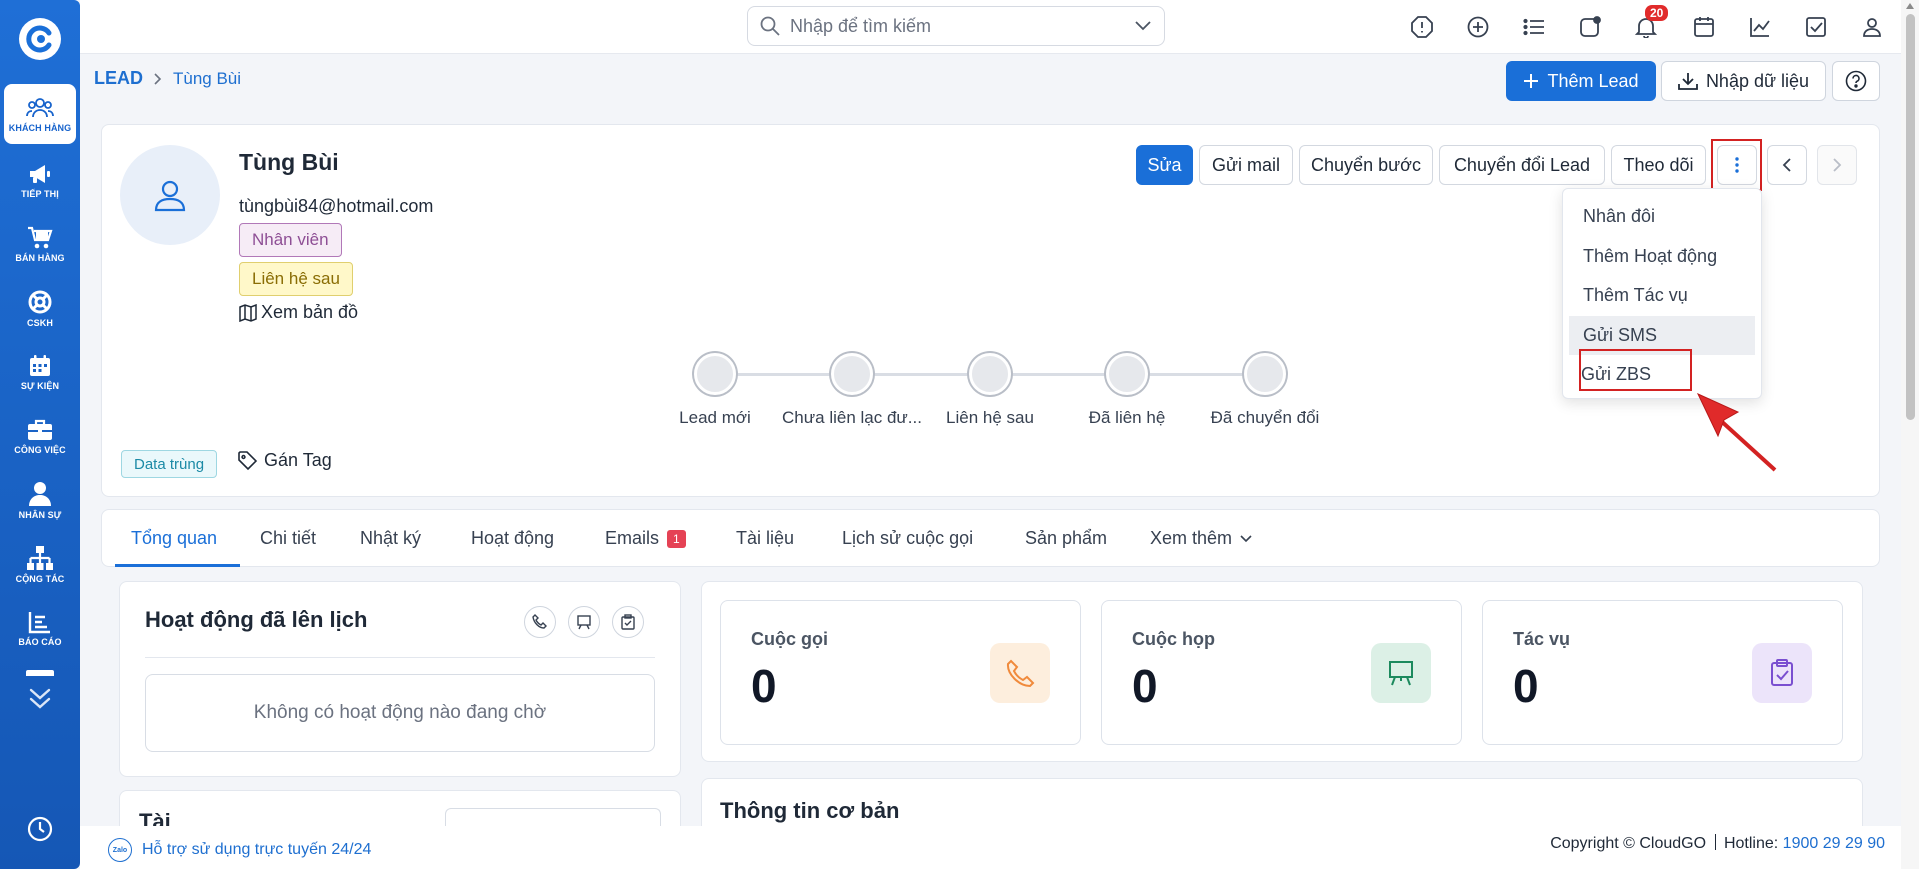 This screenshot has height=869, width=1919. I want to click on top-bar: Nhập để tìm kiếm, so click(990, 27).